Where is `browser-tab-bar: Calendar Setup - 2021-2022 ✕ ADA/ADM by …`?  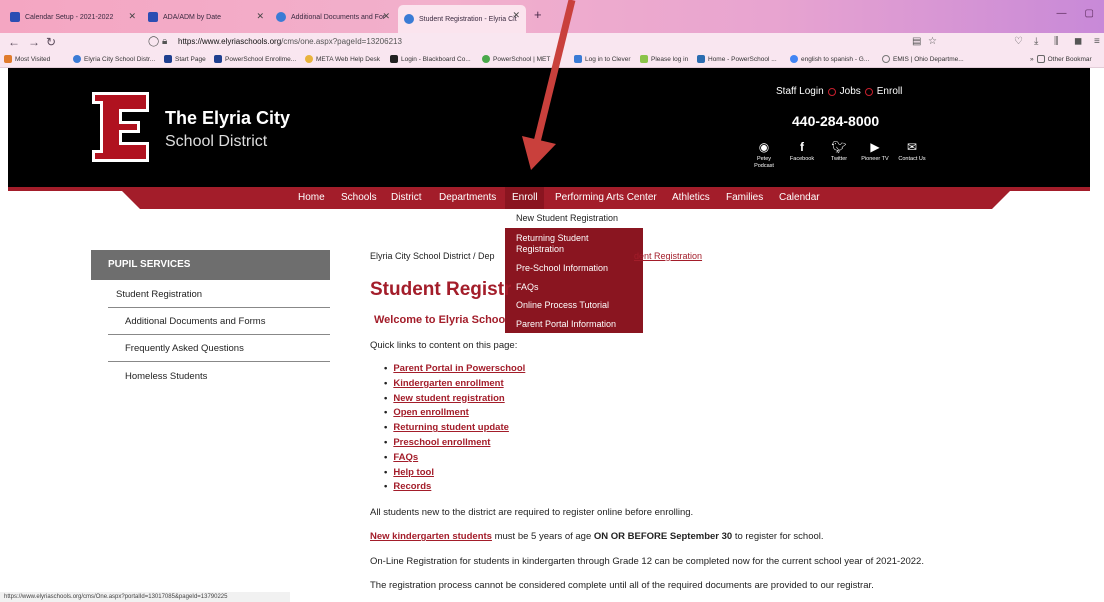 browser-tab-bar: Calendar Setup - 2021-2022 ✕ ADA/ADM by … is located at coordinates (552, 16).